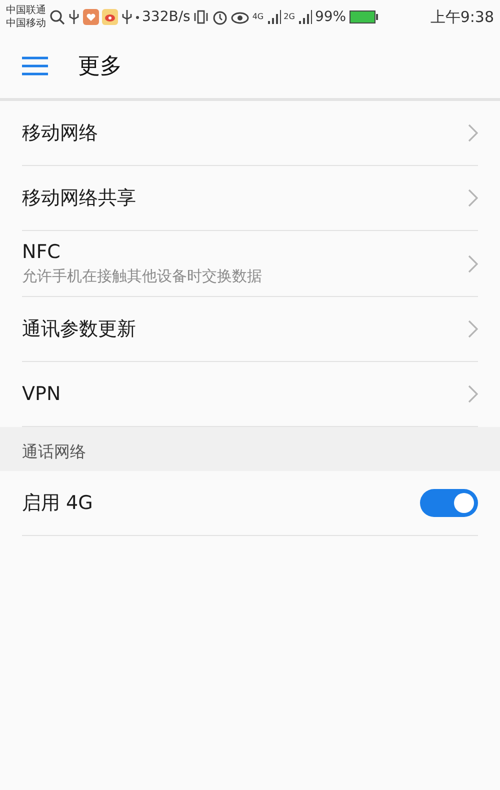  Describe the element at coordinates (79, 329) in the screenshot. I see `row-label: 通讯参数更新` at that location.